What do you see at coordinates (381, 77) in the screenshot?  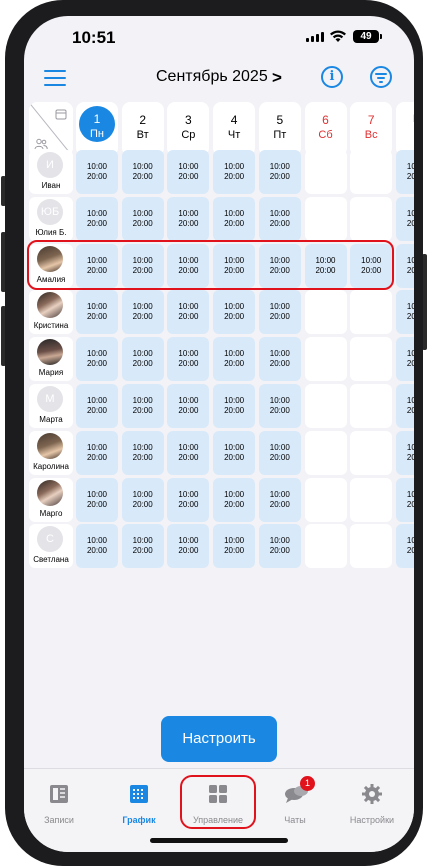 I see `filter-icon` at bounding box center [381, 77].